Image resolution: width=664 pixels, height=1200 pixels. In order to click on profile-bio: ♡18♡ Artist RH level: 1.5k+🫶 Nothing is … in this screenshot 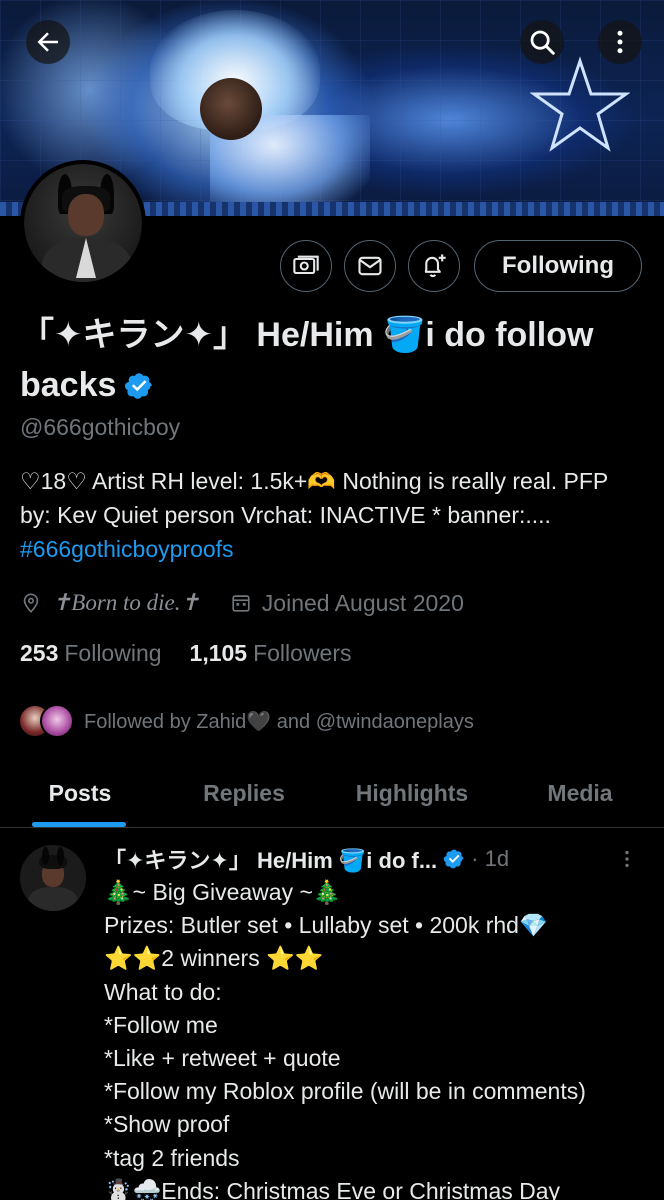, I will do `click(332, 515)`.